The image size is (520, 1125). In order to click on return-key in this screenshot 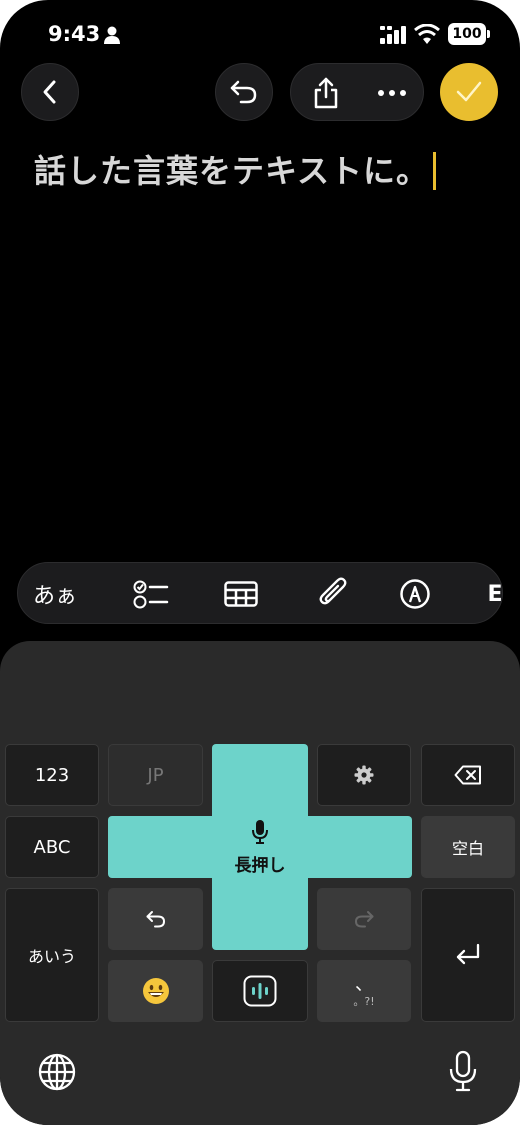, I will do `click(468, 955)`.